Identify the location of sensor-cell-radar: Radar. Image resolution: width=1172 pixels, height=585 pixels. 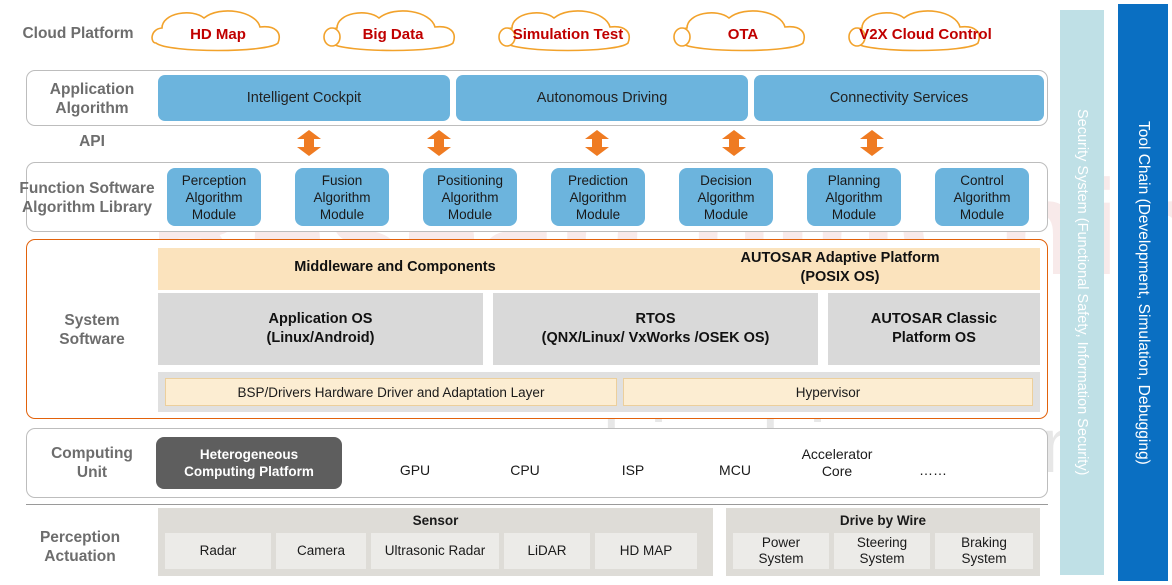
(218, 551).